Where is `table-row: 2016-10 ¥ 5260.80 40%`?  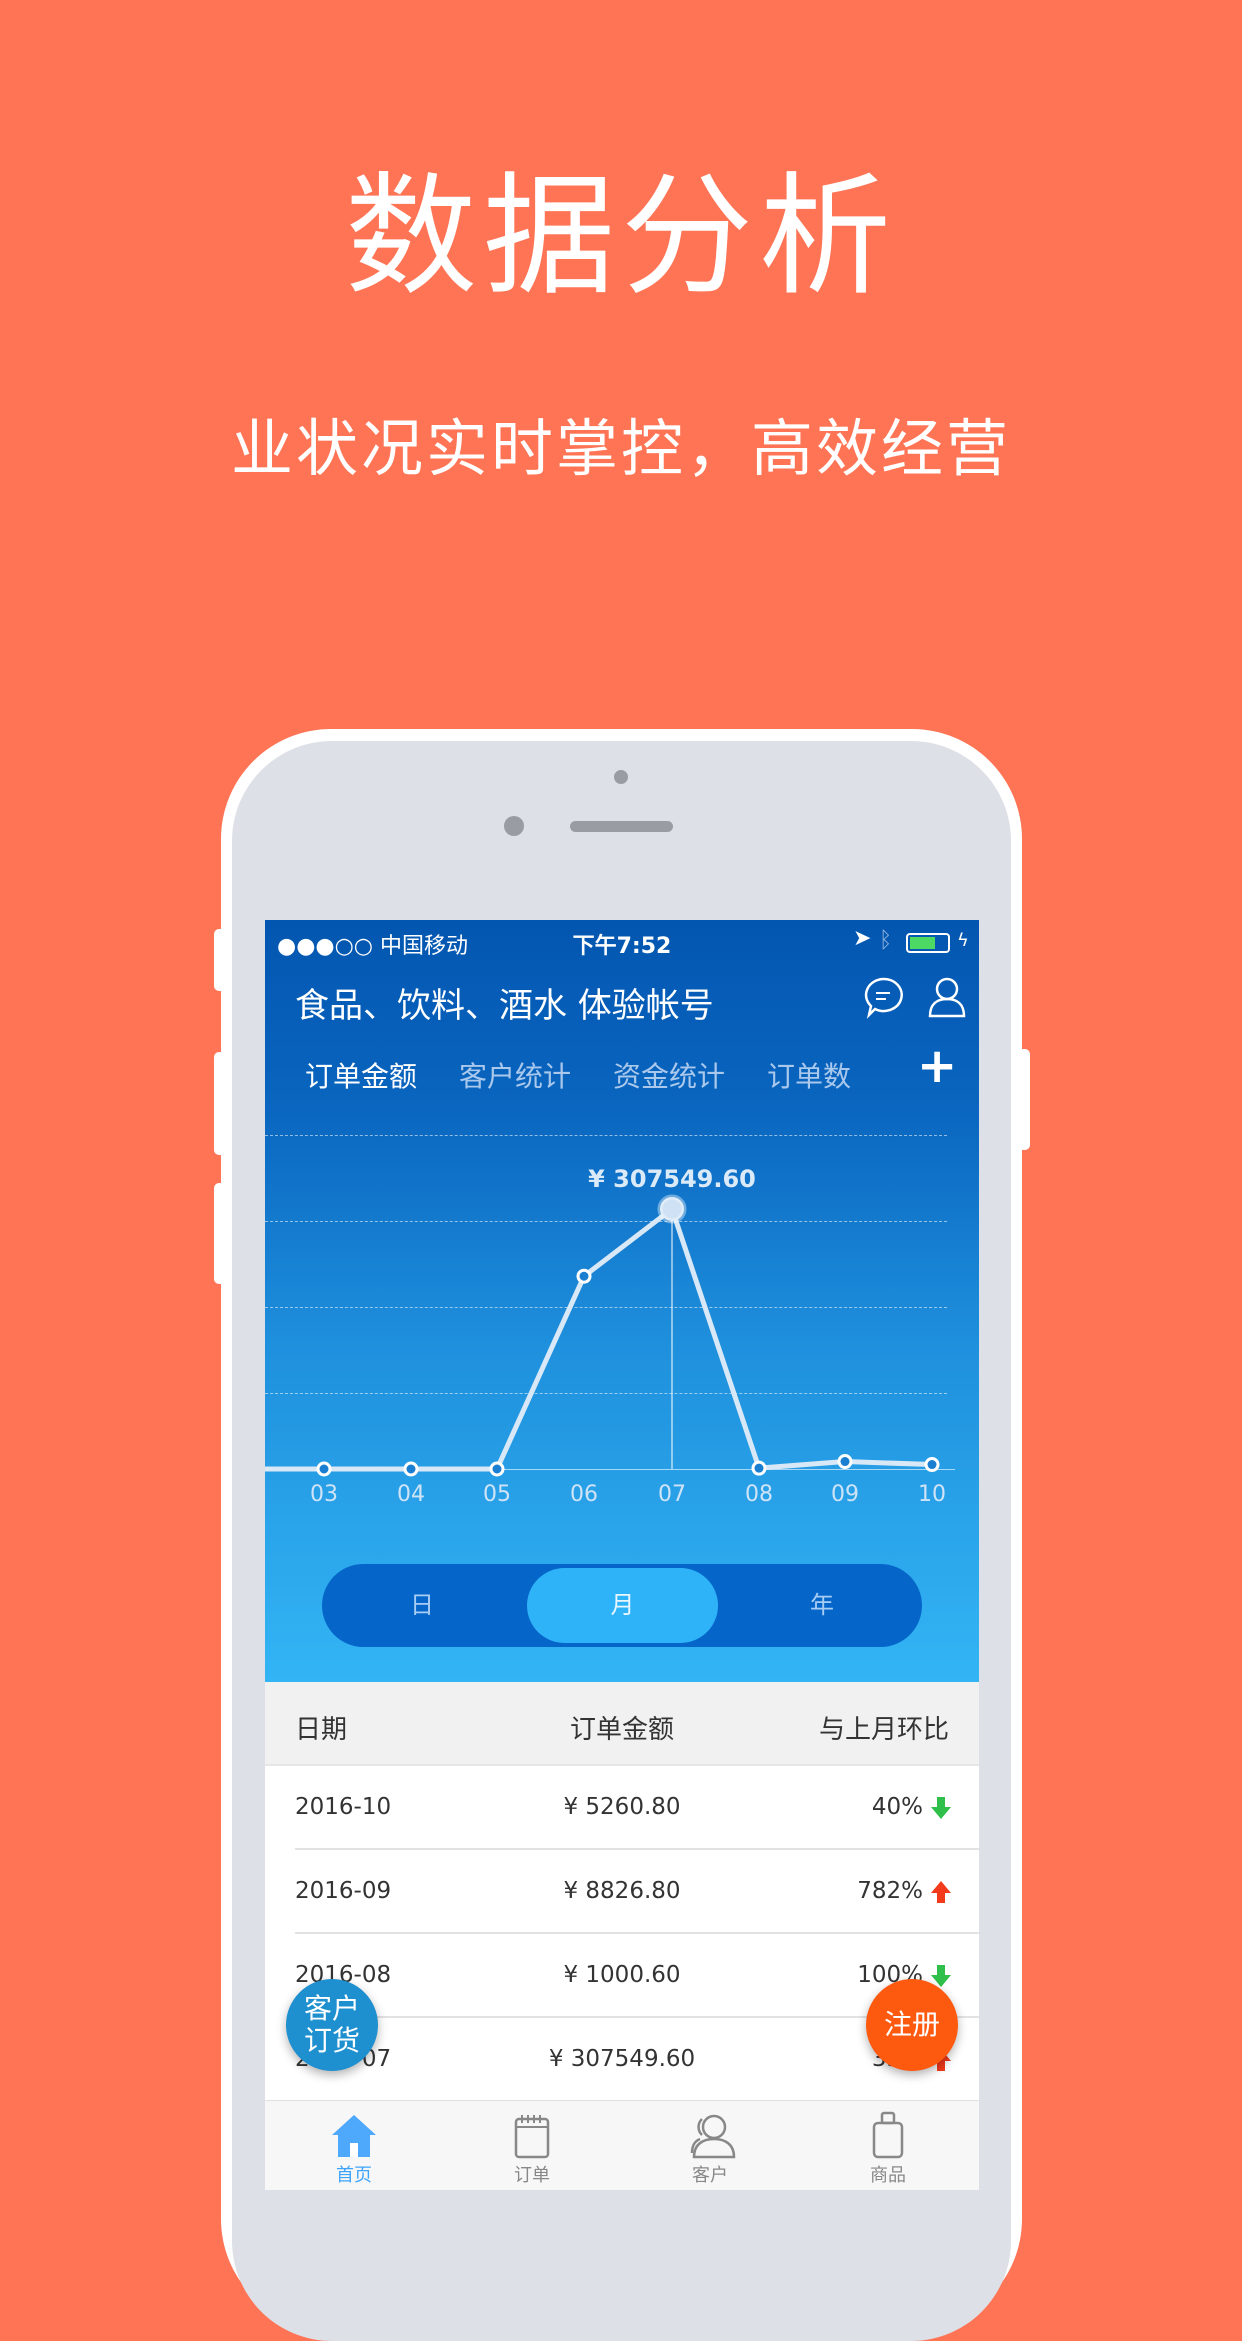 table-row: 2016-10 ¥ 5260.80 40% is located at coordinates (622, 1808).